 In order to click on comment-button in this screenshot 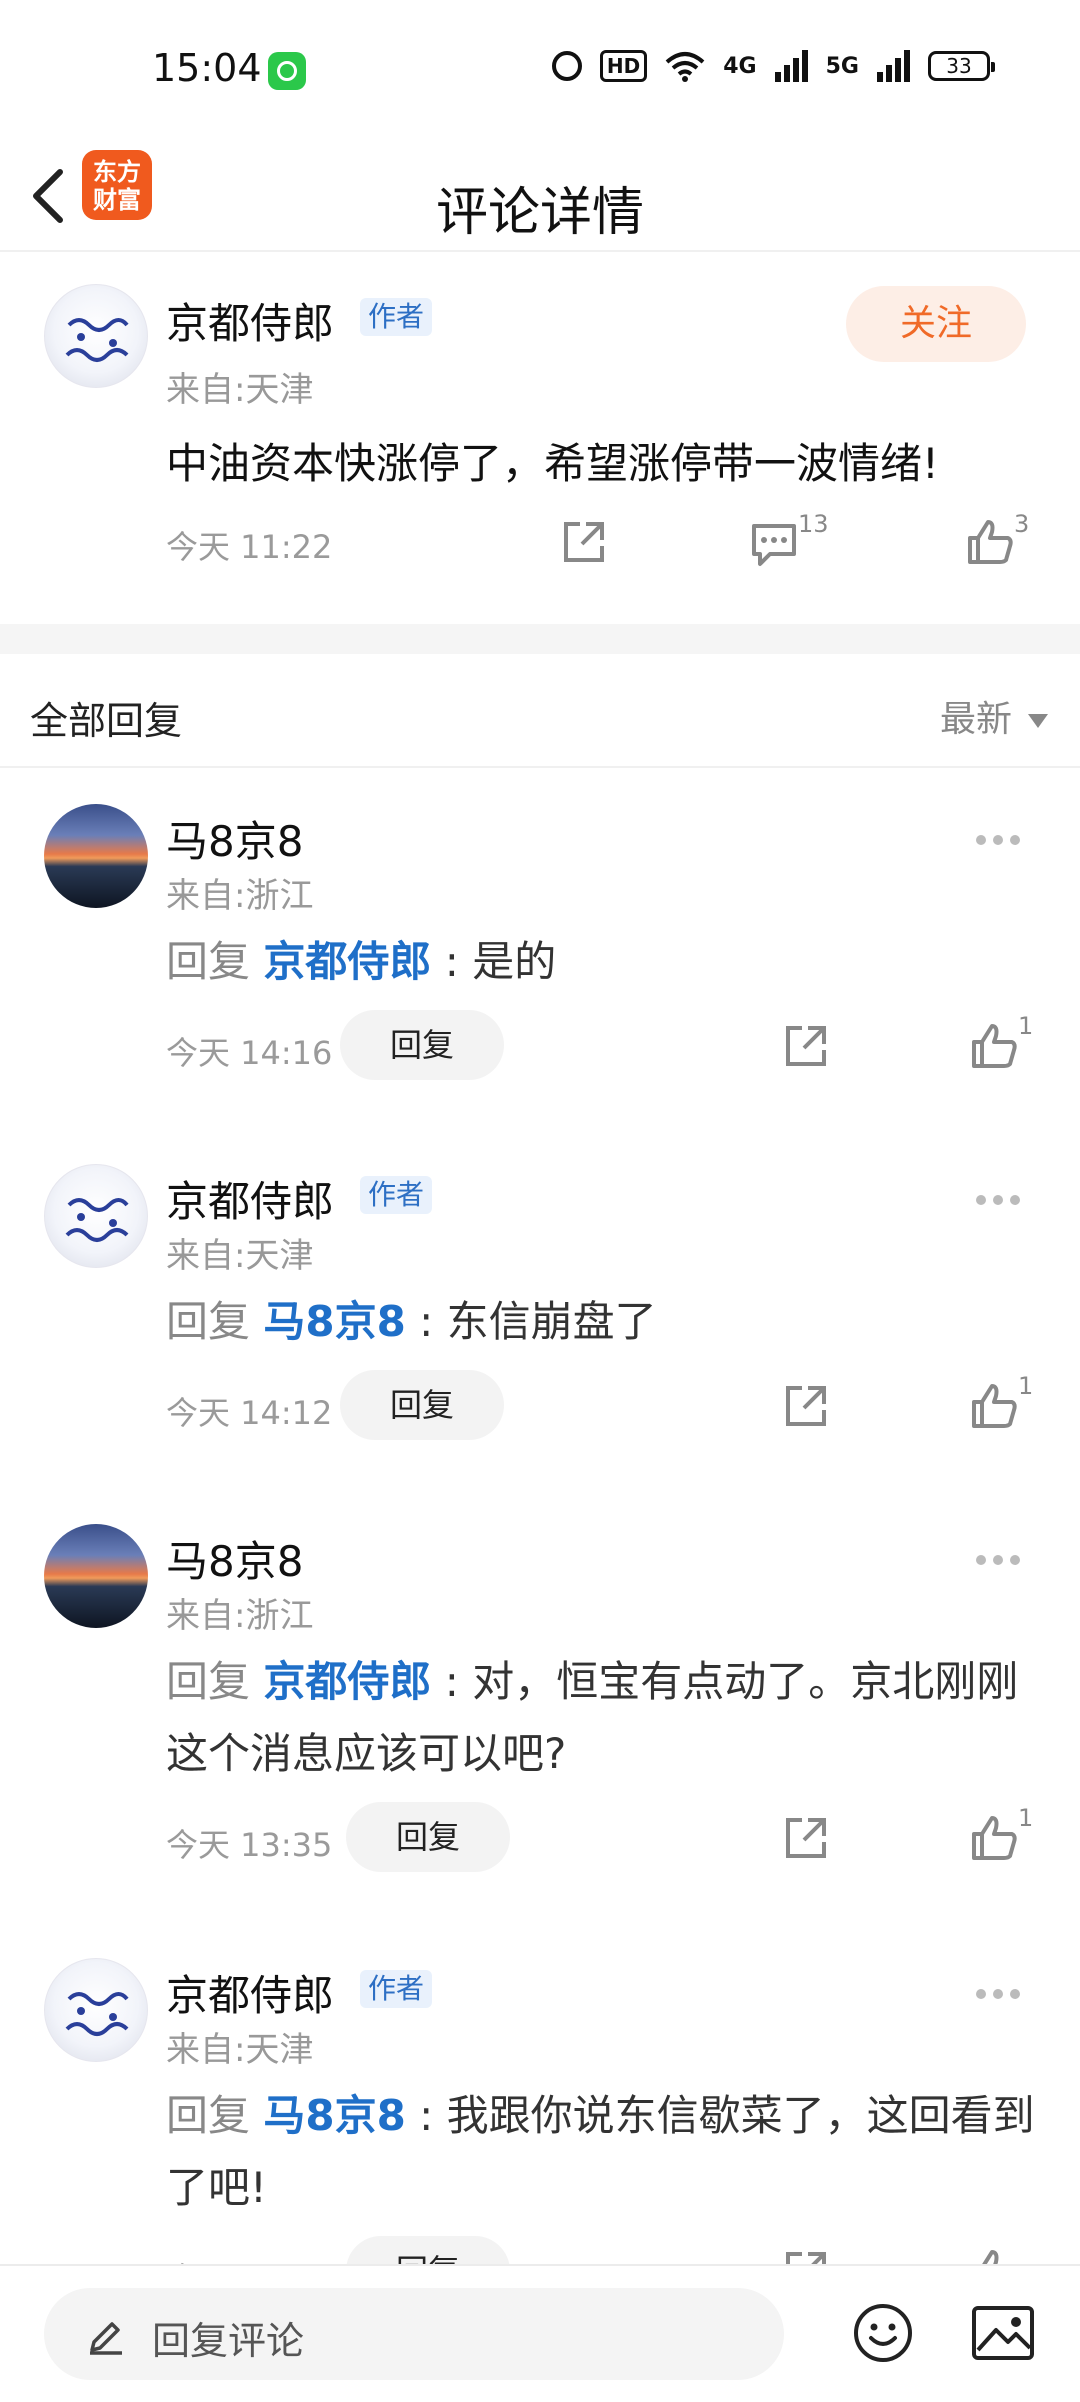, I will do `click(774, 544)`.